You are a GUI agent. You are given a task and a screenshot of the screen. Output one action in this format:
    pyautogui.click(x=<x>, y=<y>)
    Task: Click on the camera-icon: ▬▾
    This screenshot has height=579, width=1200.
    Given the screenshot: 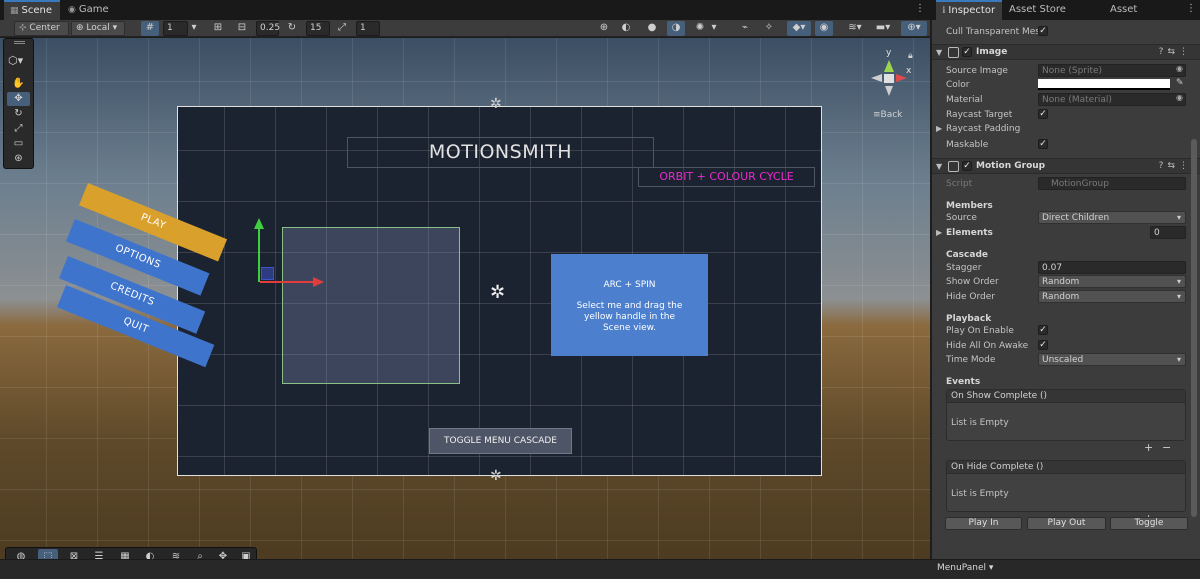 What is the action you would take?
    pyautogui.click(x=883, y=28)
    